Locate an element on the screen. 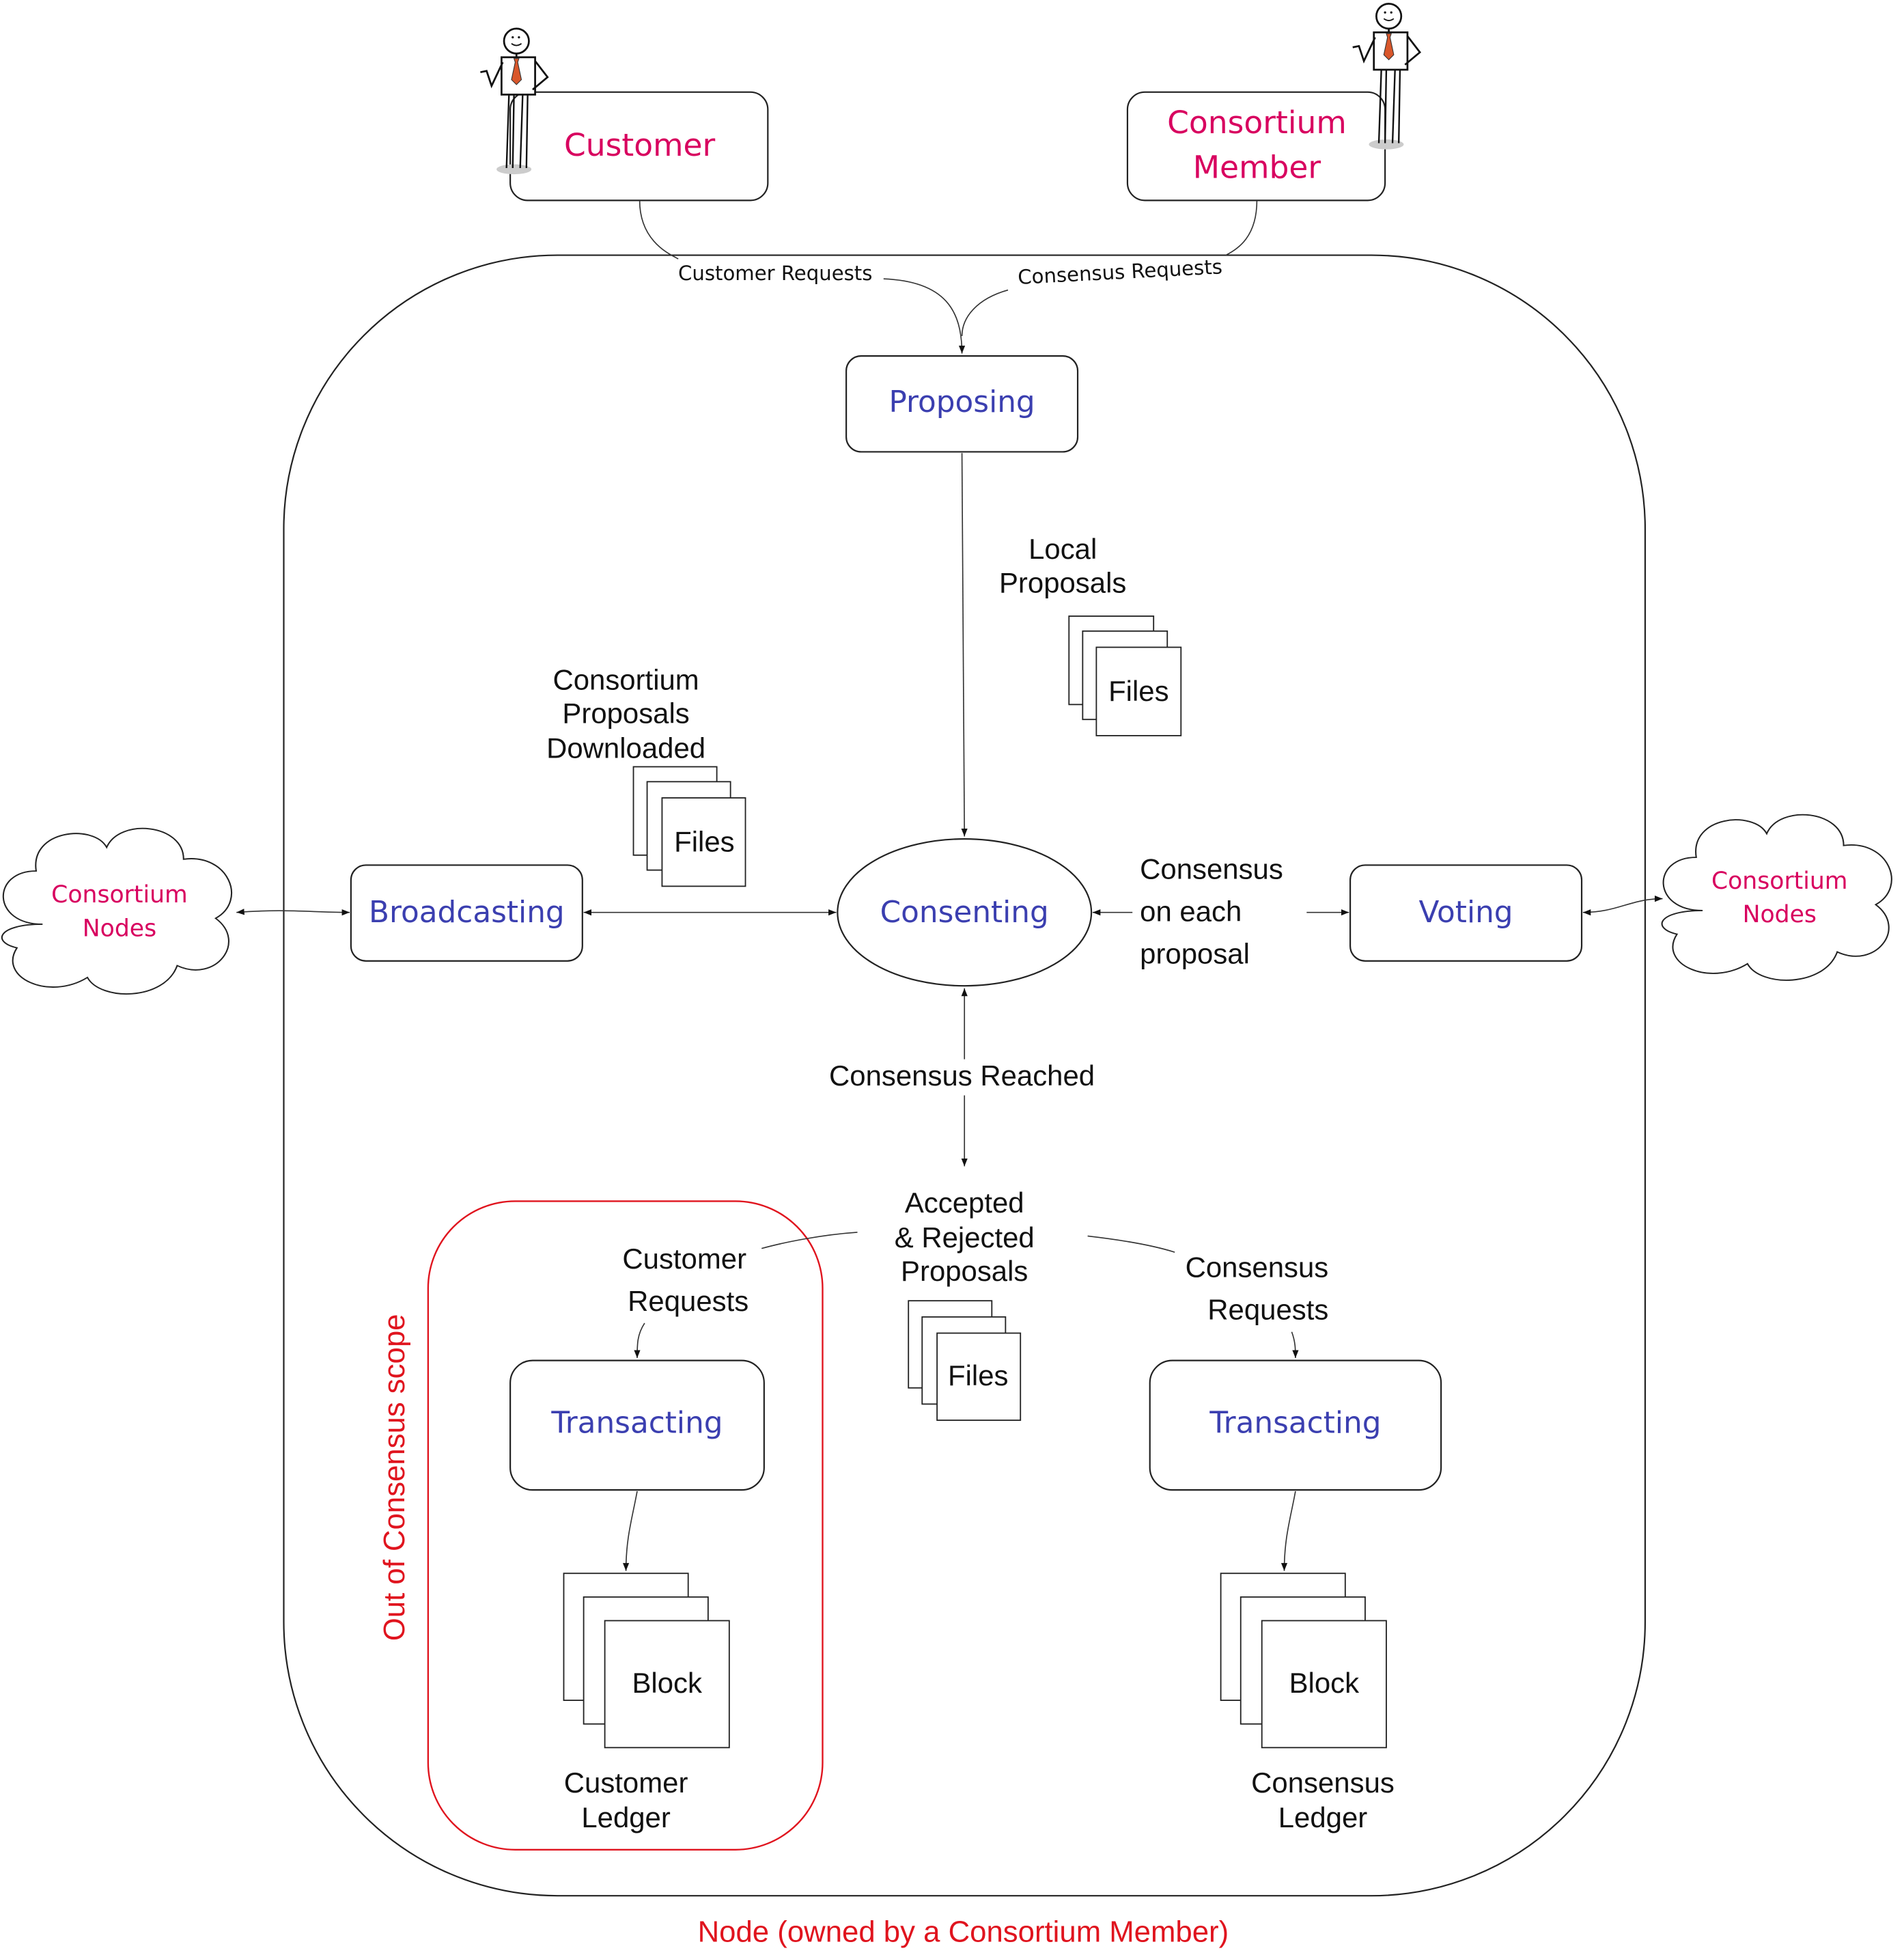  voting-process: Voting is located at coordinates (1466, 913).